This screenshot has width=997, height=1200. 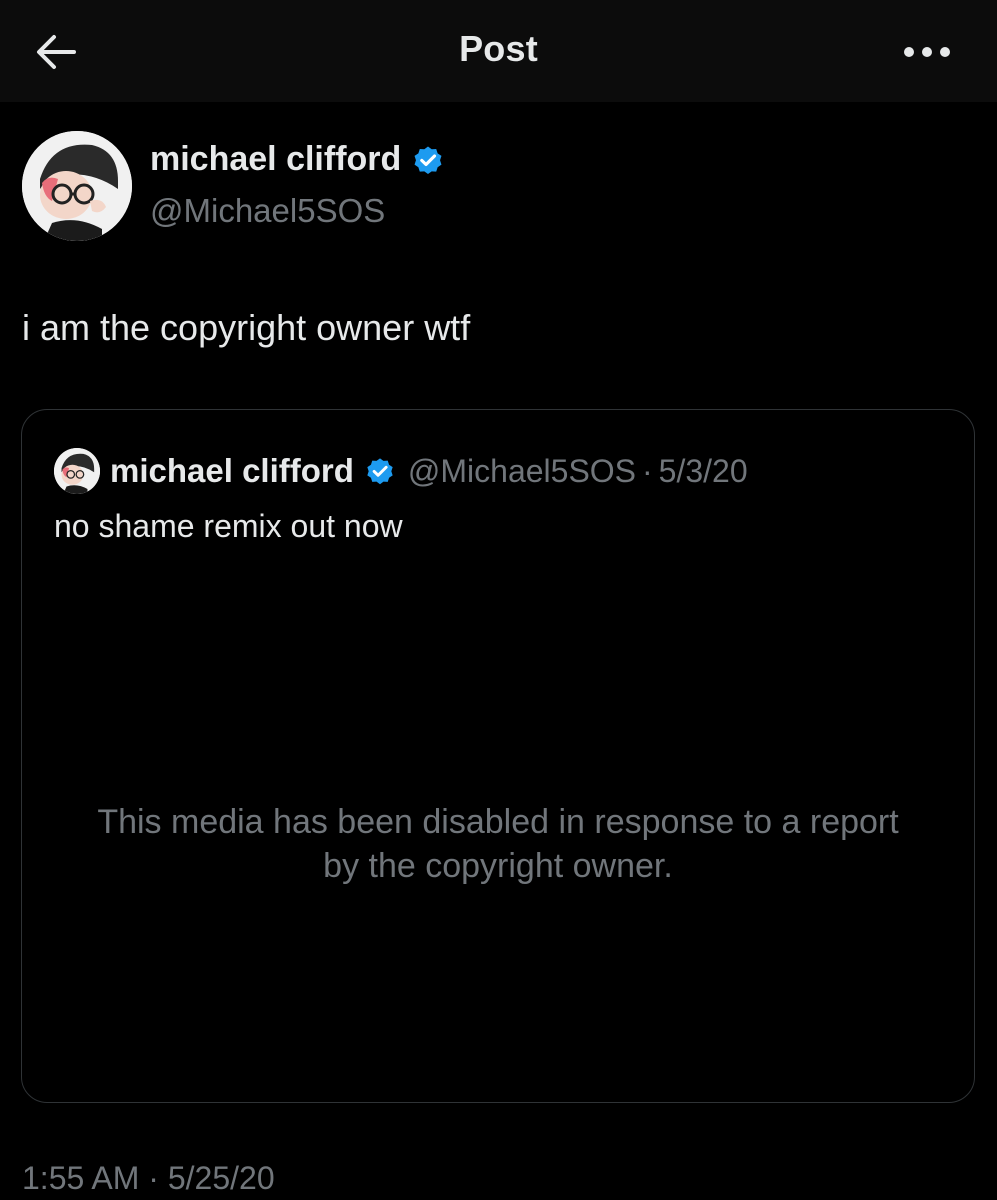 What do you see at coordinates (401, 471) in the screenshot?
I see `quoted-post-header: michael clifford @Michael5SOS · 5/3/20` at bounding box center [401, 471].